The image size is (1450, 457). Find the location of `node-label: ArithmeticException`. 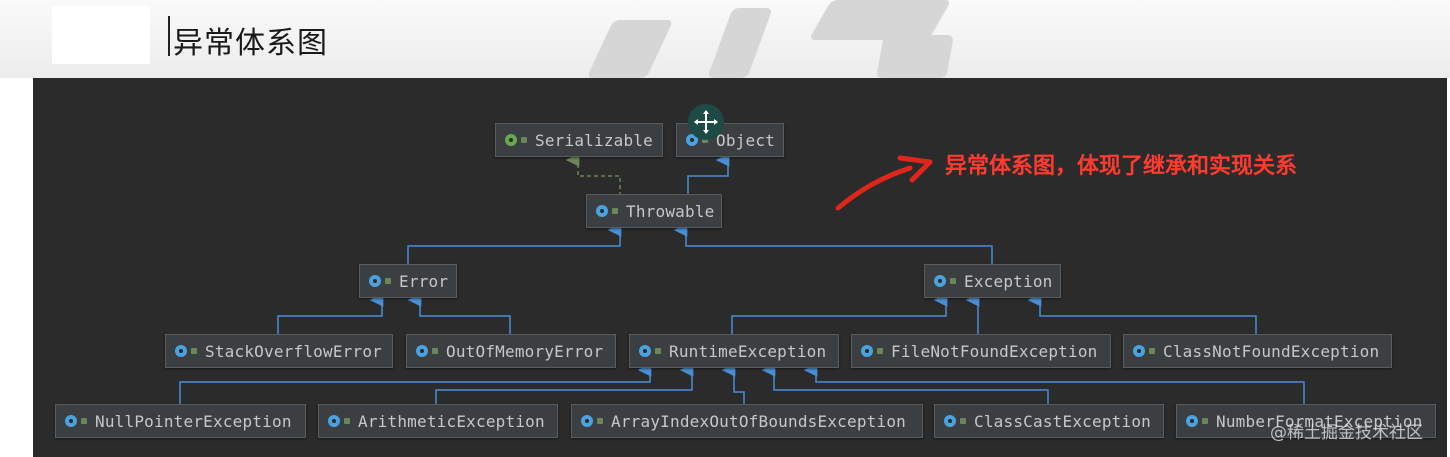

node-label: ArithmeticException is located at coordinates (451, 421).